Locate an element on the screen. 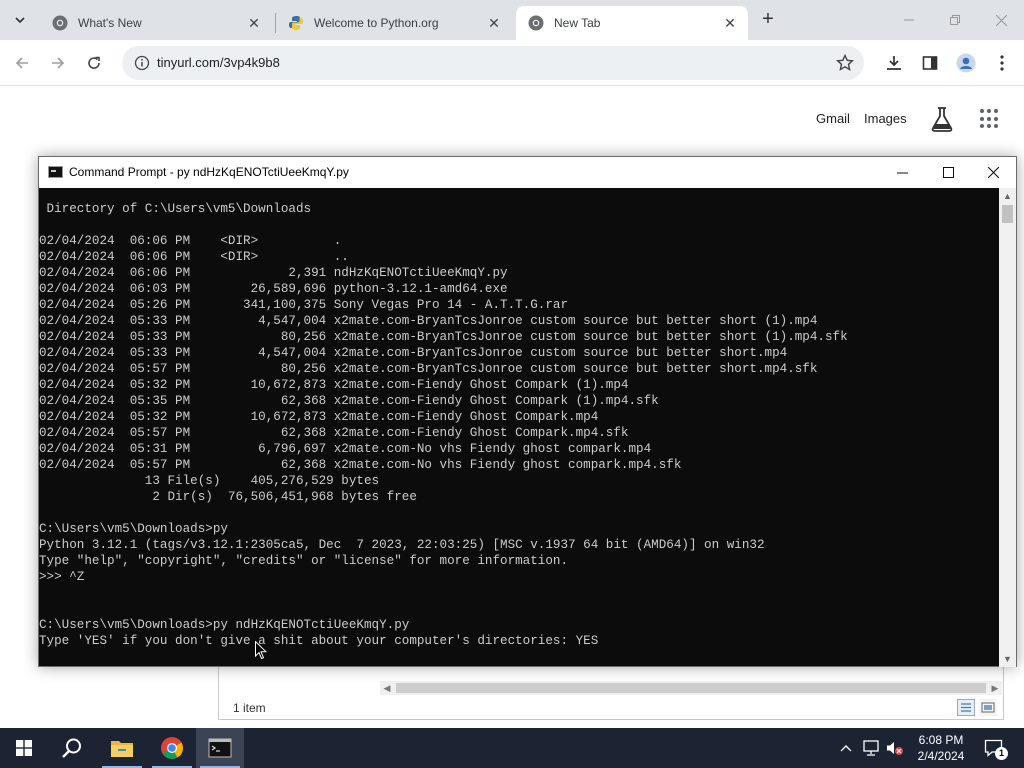 This screenshot has width=1024, height=768. close-window-button is located at coordinates (1001, 20).